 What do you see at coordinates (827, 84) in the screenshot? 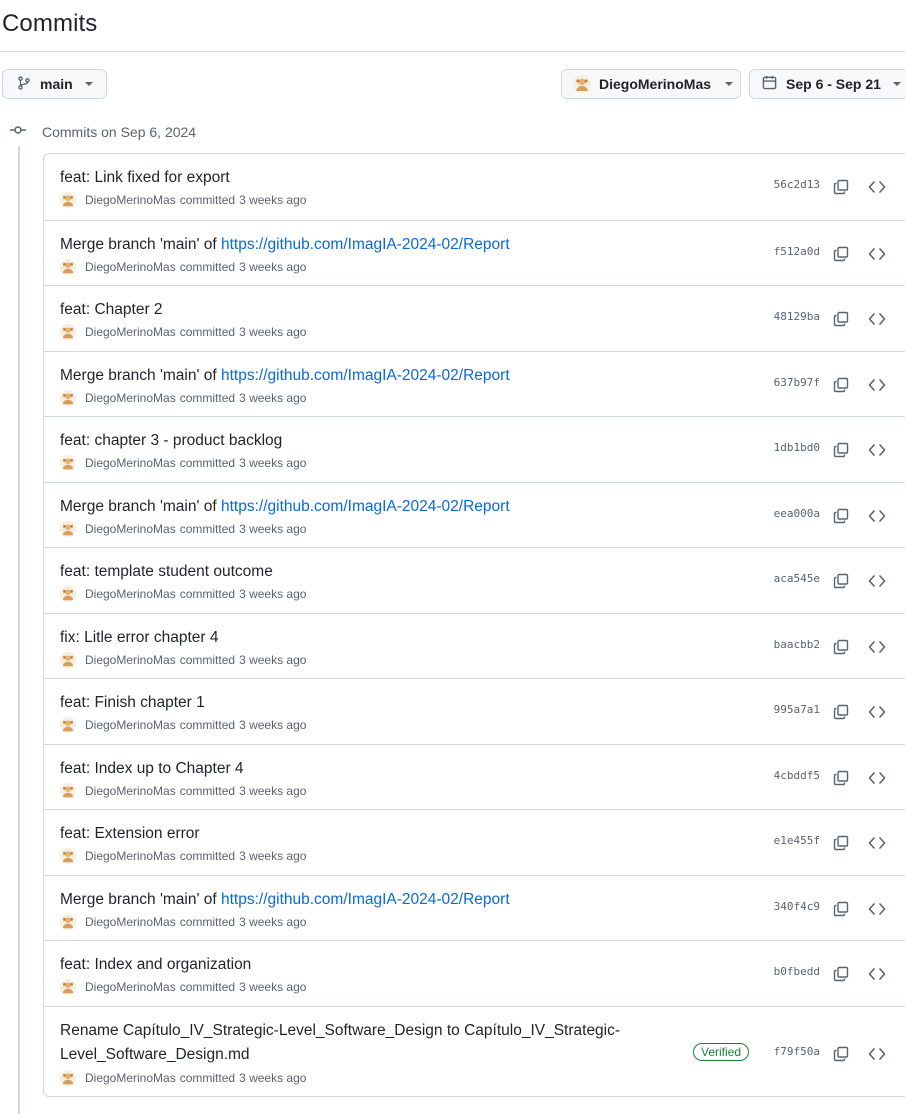
I see `date-range-button: Sep 6 - Sep 21` at bounding box center [827, 84].